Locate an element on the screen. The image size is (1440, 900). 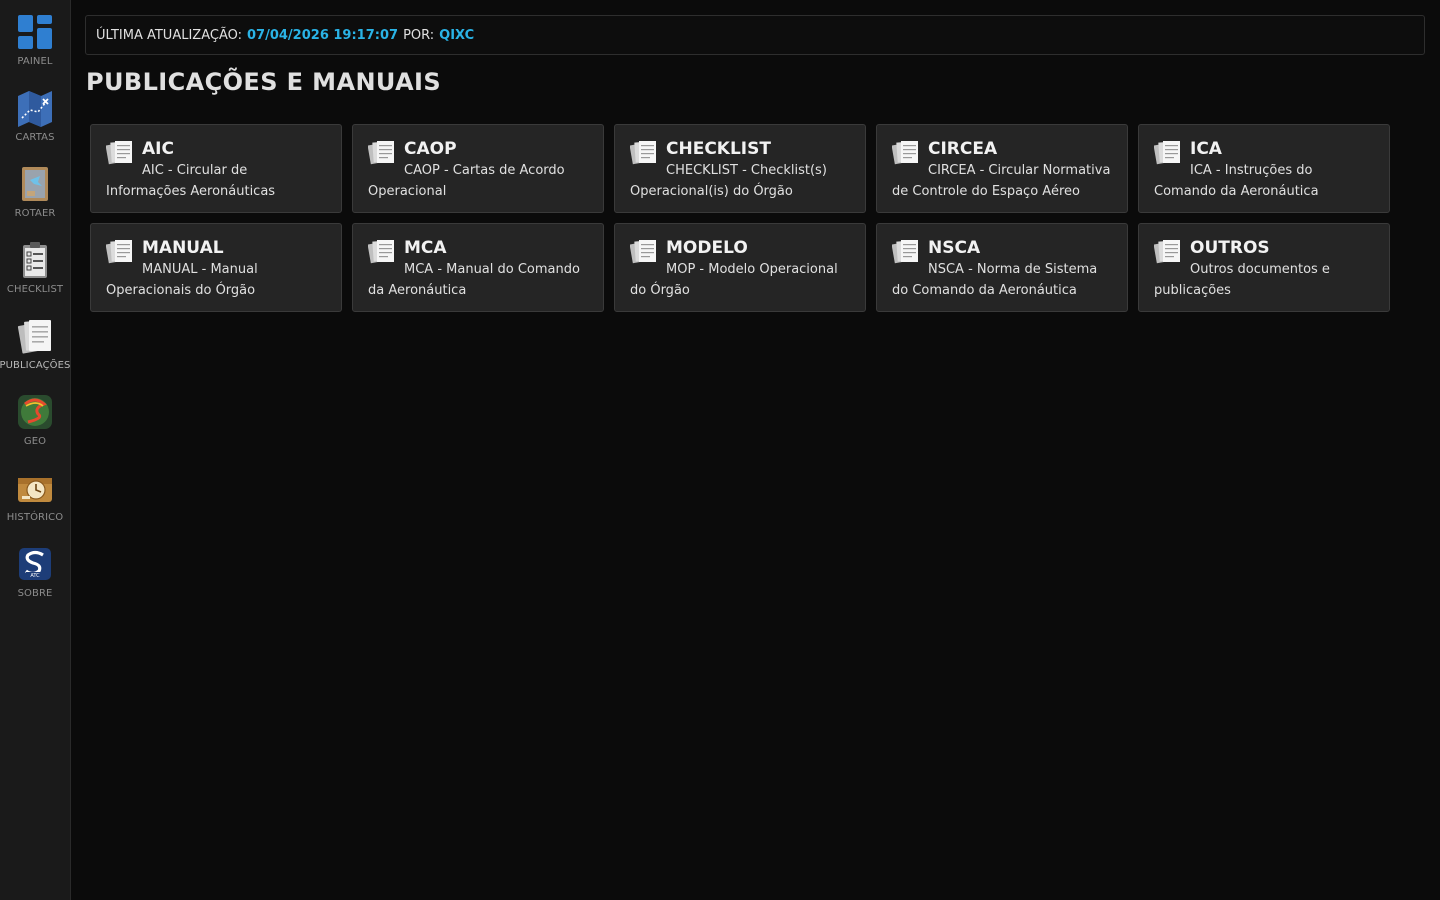
card-title: NSCA is located at coordinates (954, 248).